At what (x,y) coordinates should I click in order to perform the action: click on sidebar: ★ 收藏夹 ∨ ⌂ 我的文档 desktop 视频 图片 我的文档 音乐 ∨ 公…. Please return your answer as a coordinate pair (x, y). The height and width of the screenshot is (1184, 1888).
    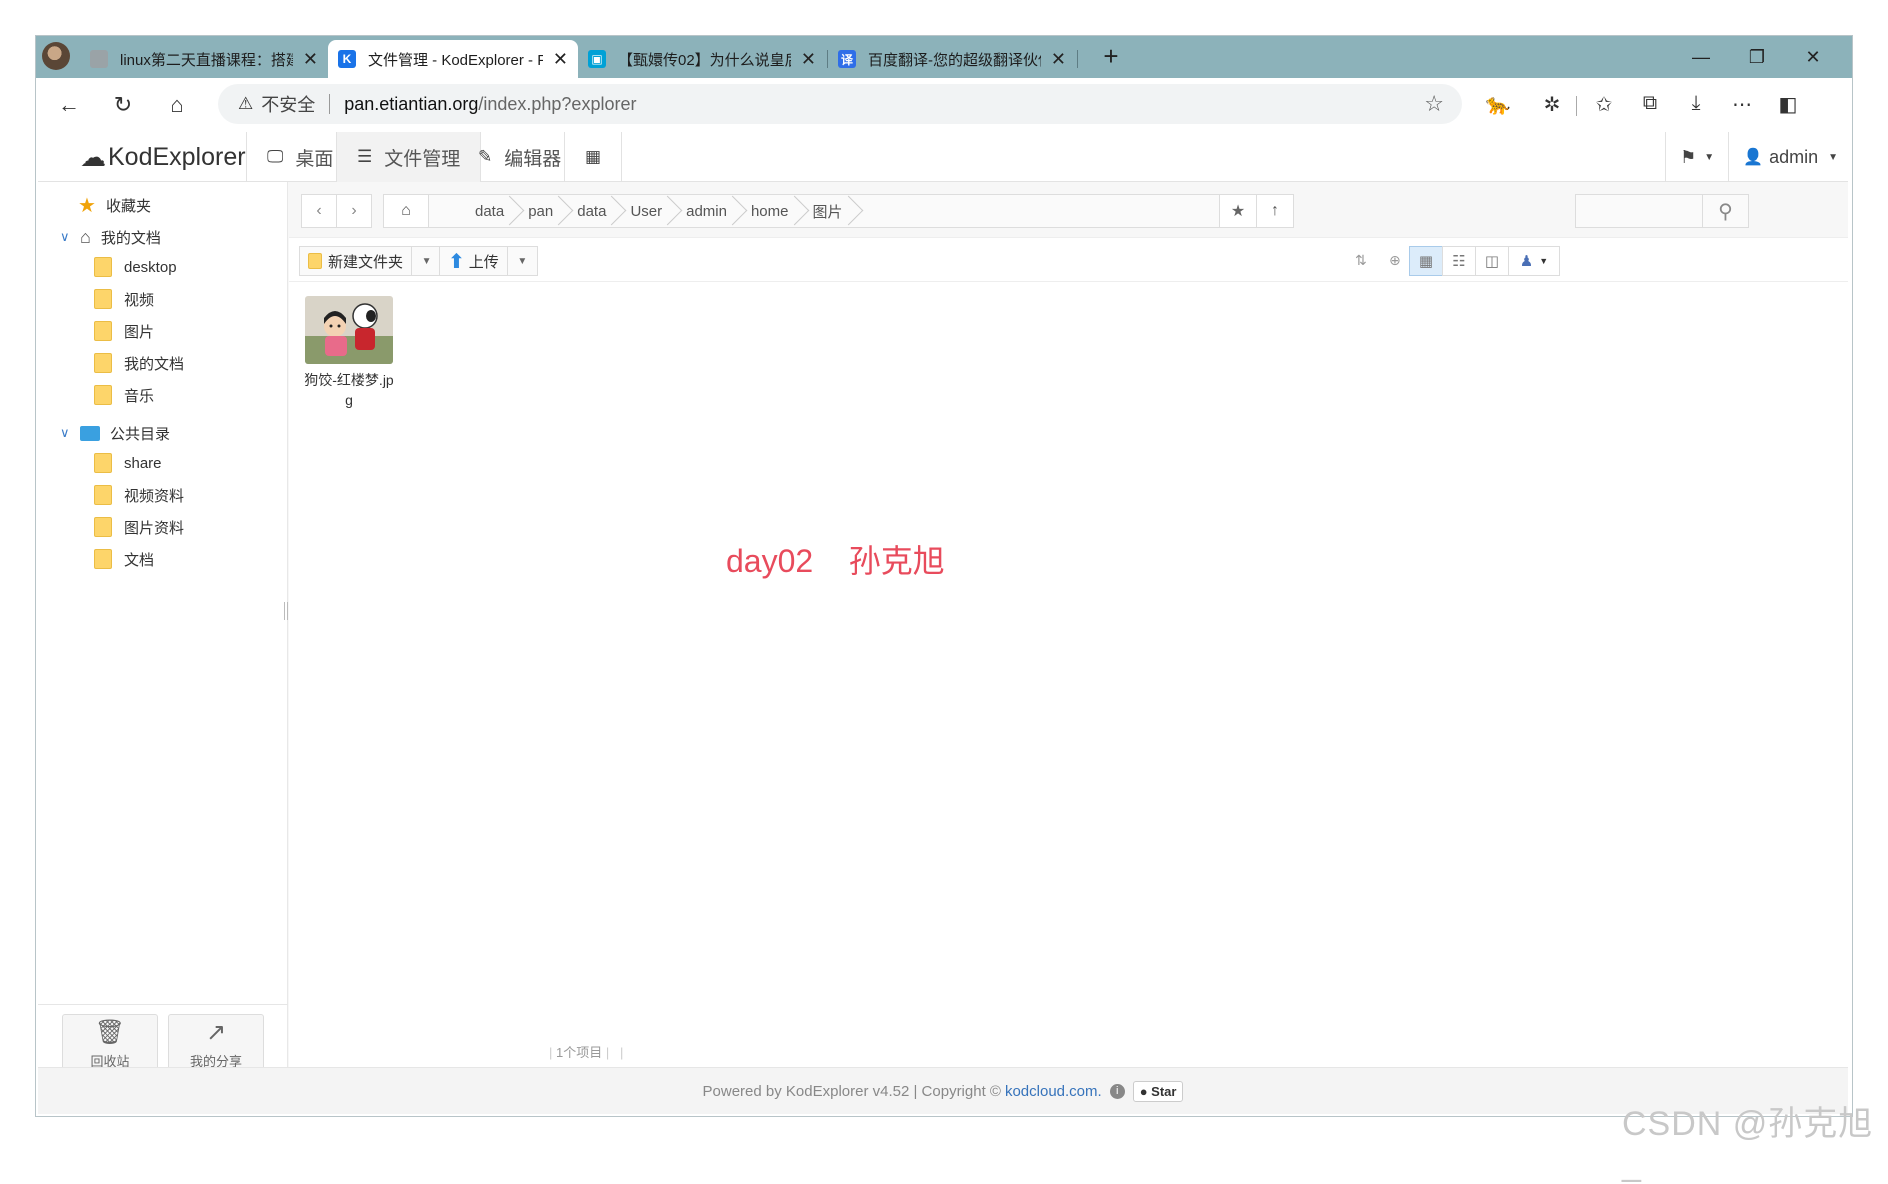
    Looking at the image, I should click on (163, 628).